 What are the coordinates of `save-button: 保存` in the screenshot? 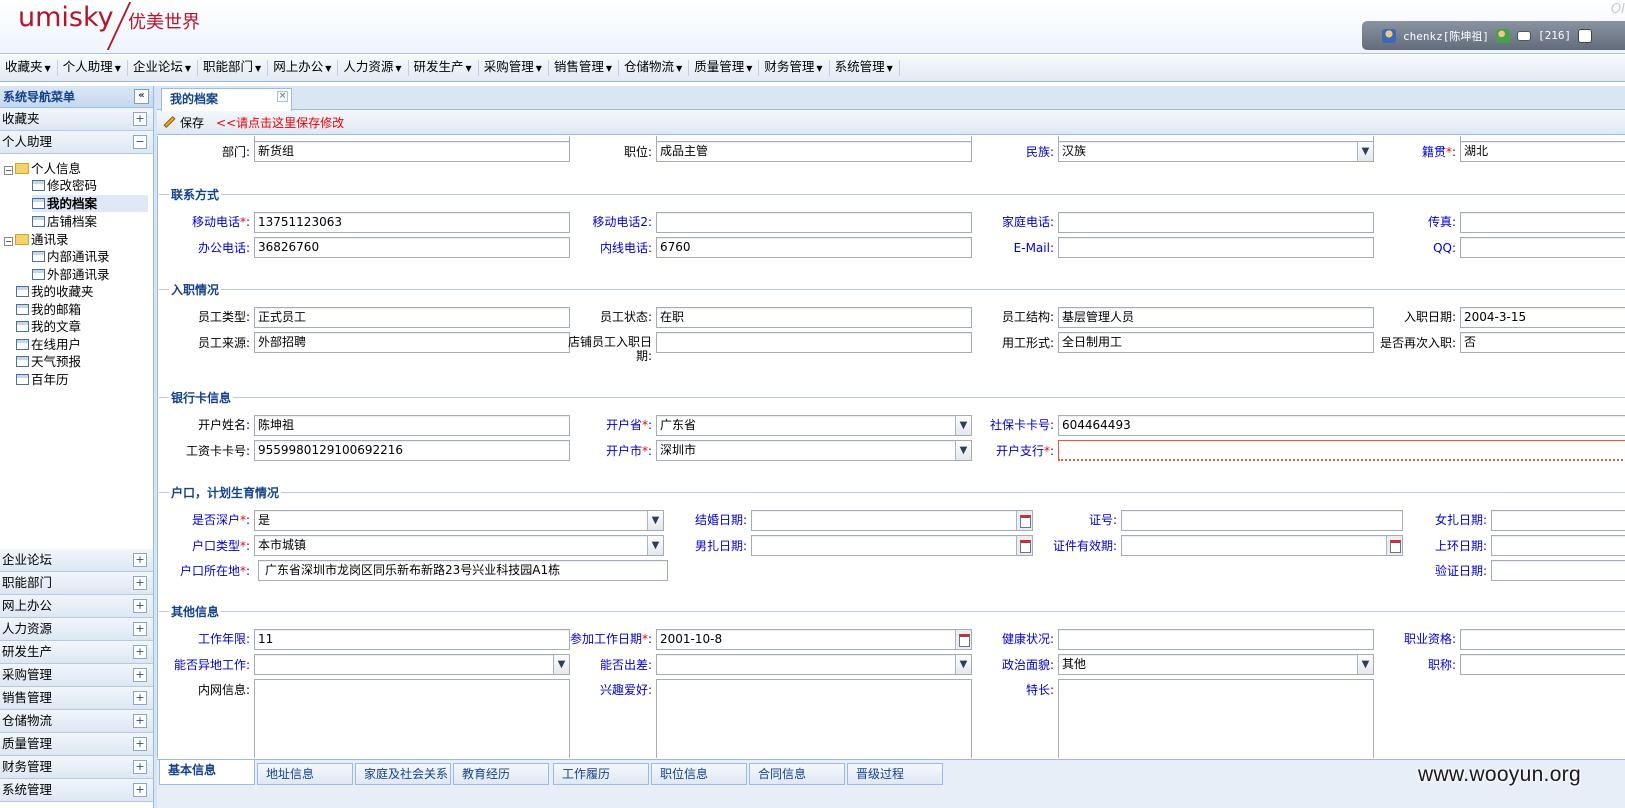 It's located at (183, 122).